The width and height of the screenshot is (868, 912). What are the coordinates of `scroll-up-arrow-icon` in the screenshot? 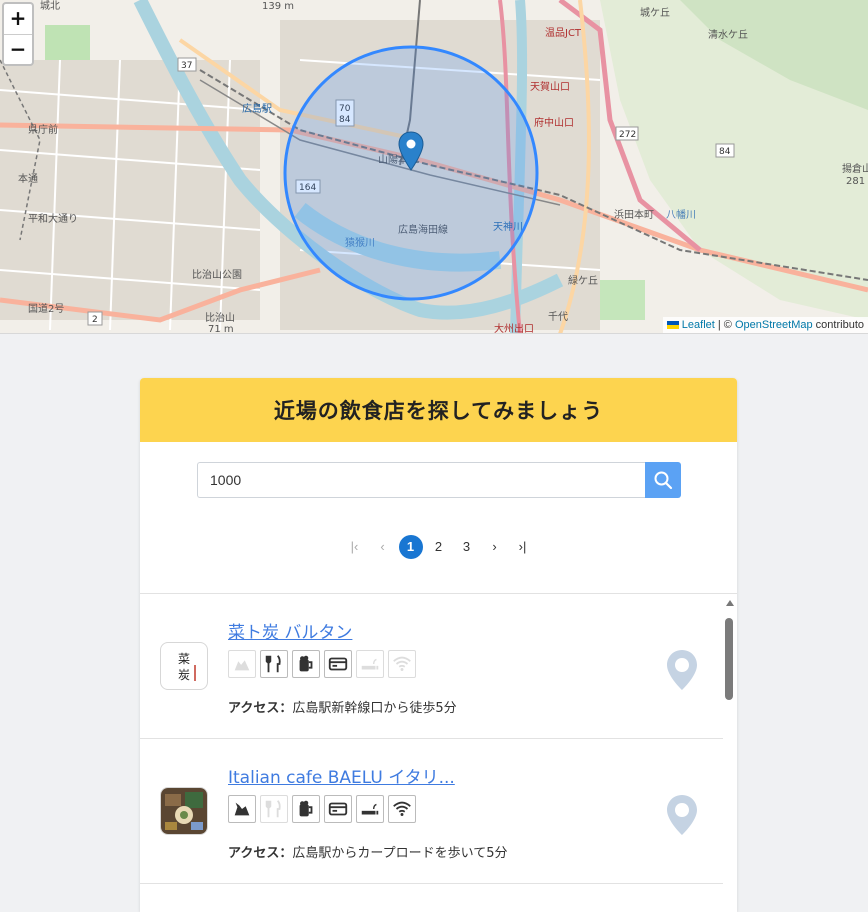 It's located at (730, 603).